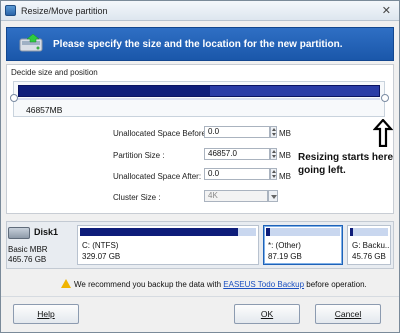 The width and height of the screenshot is (400, 333). Describe the element at coordinates (66, 283) in the screenshot. I see `warning-icon` at that location.